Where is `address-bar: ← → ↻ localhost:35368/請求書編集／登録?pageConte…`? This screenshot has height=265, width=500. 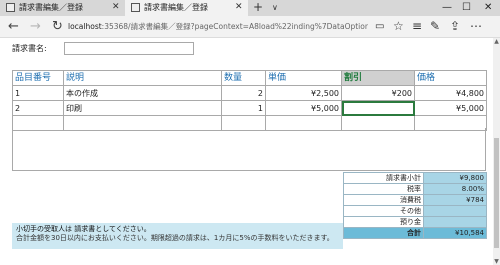 address-bar: ← → ↻ localhost:35368/請求書編集／登録?pageConte… is located at coordinates (250, 27).